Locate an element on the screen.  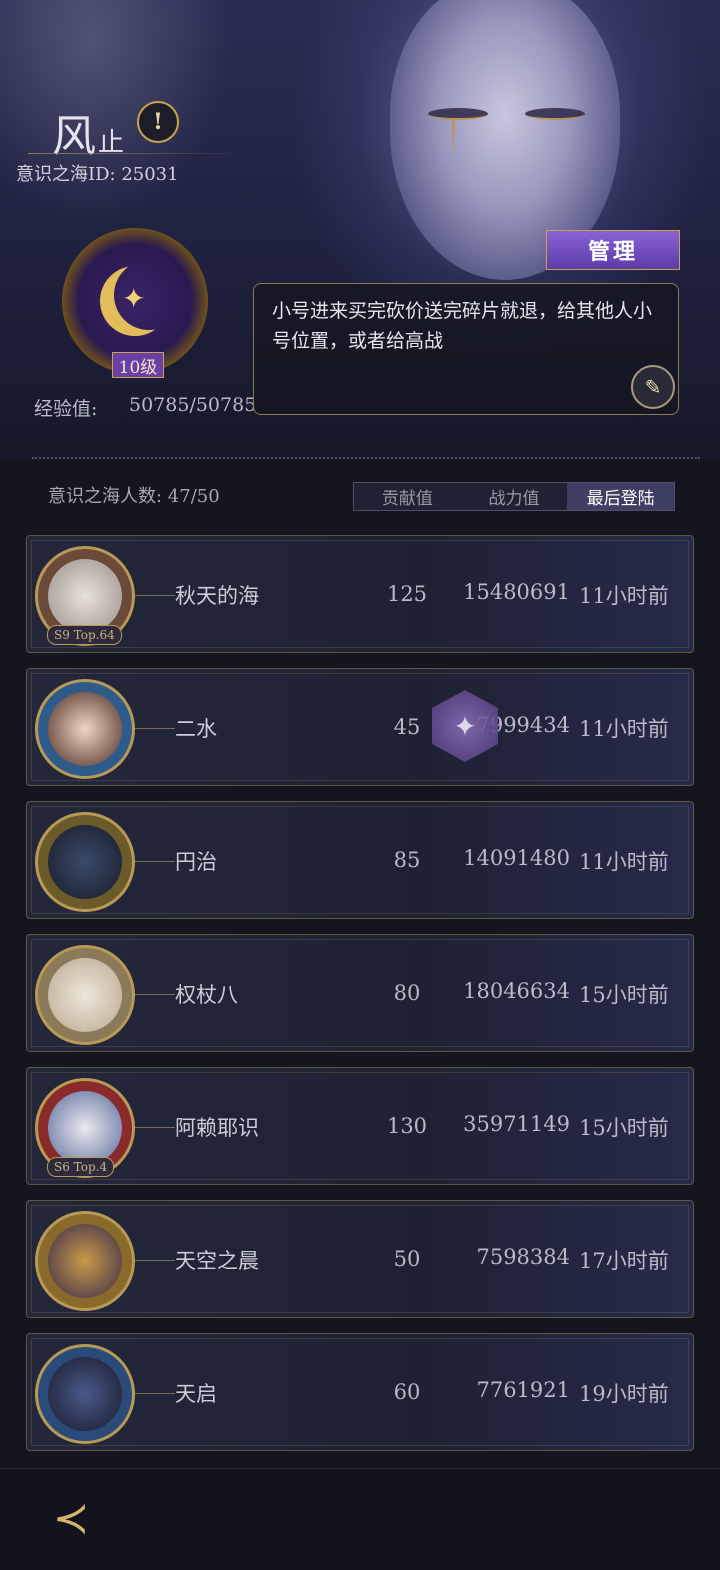
star-icon: ✦ is located at coordinates (134, 298).